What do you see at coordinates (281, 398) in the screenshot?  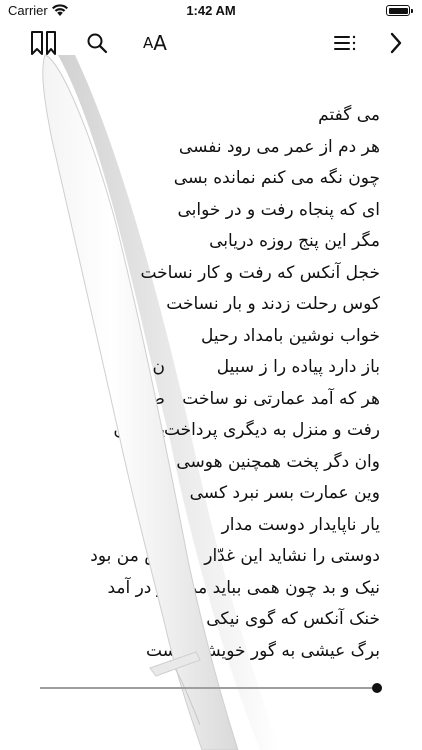 I see `poem-line: هر که آمد عمارتی نو ساخت` at bounding box center [281, 398].